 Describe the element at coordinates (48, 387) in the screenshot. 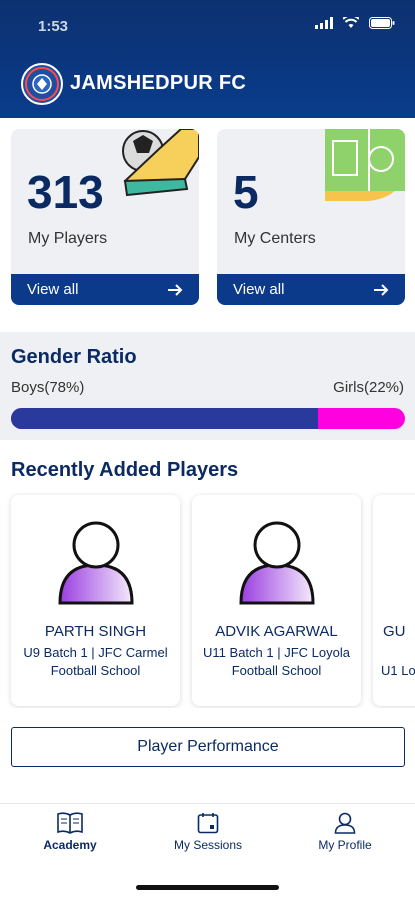

I see `boys-label: Boys(78%)` at that location.